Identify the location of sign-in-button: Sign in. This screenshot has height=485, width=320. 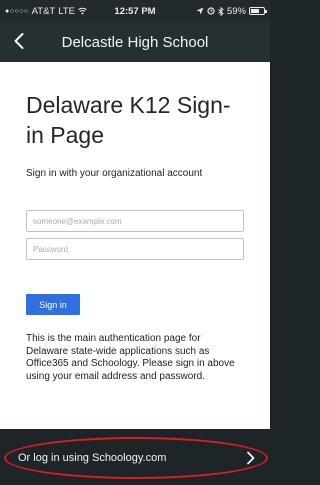
(53, 304).